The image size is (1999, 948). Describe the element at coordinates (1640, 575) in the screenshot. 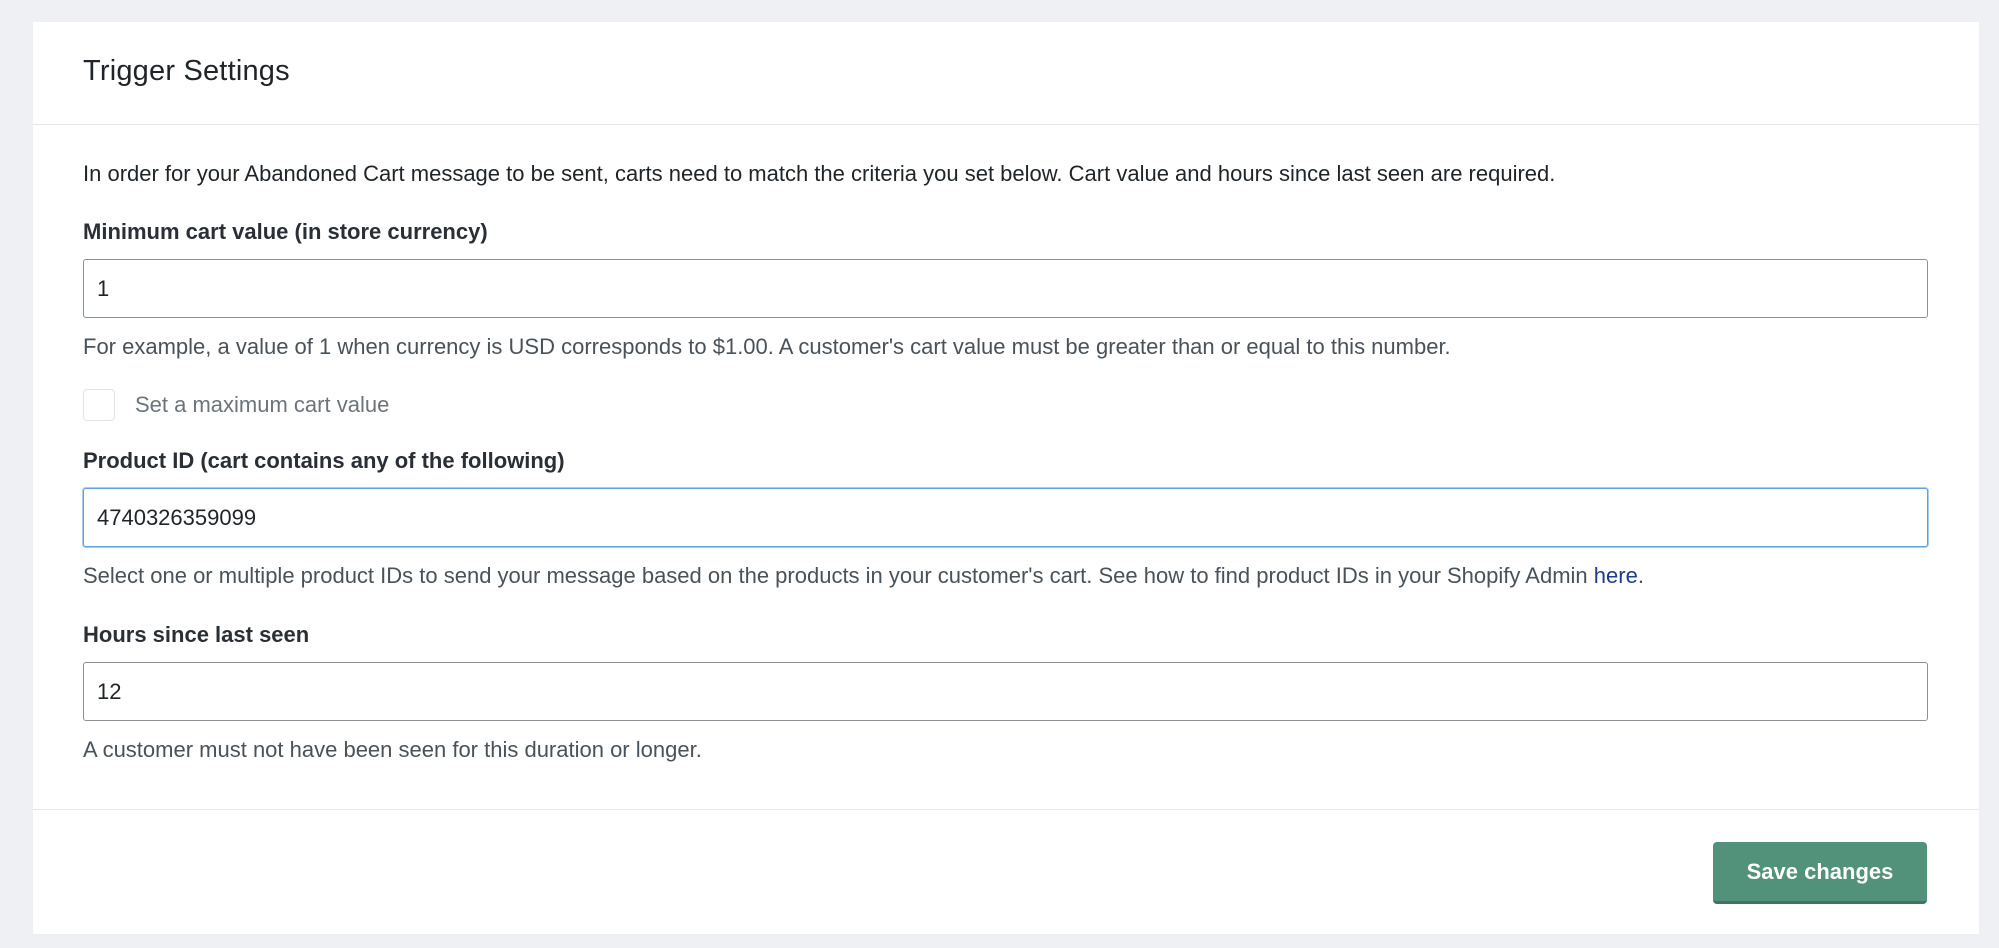

I see `product-id-help-suffix: .` at that location.